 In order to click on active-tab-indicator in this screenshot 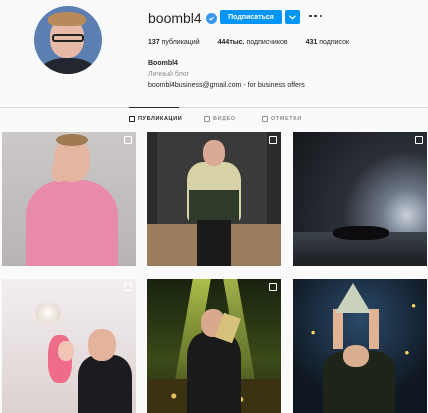, I will do `click(154, 107)`.